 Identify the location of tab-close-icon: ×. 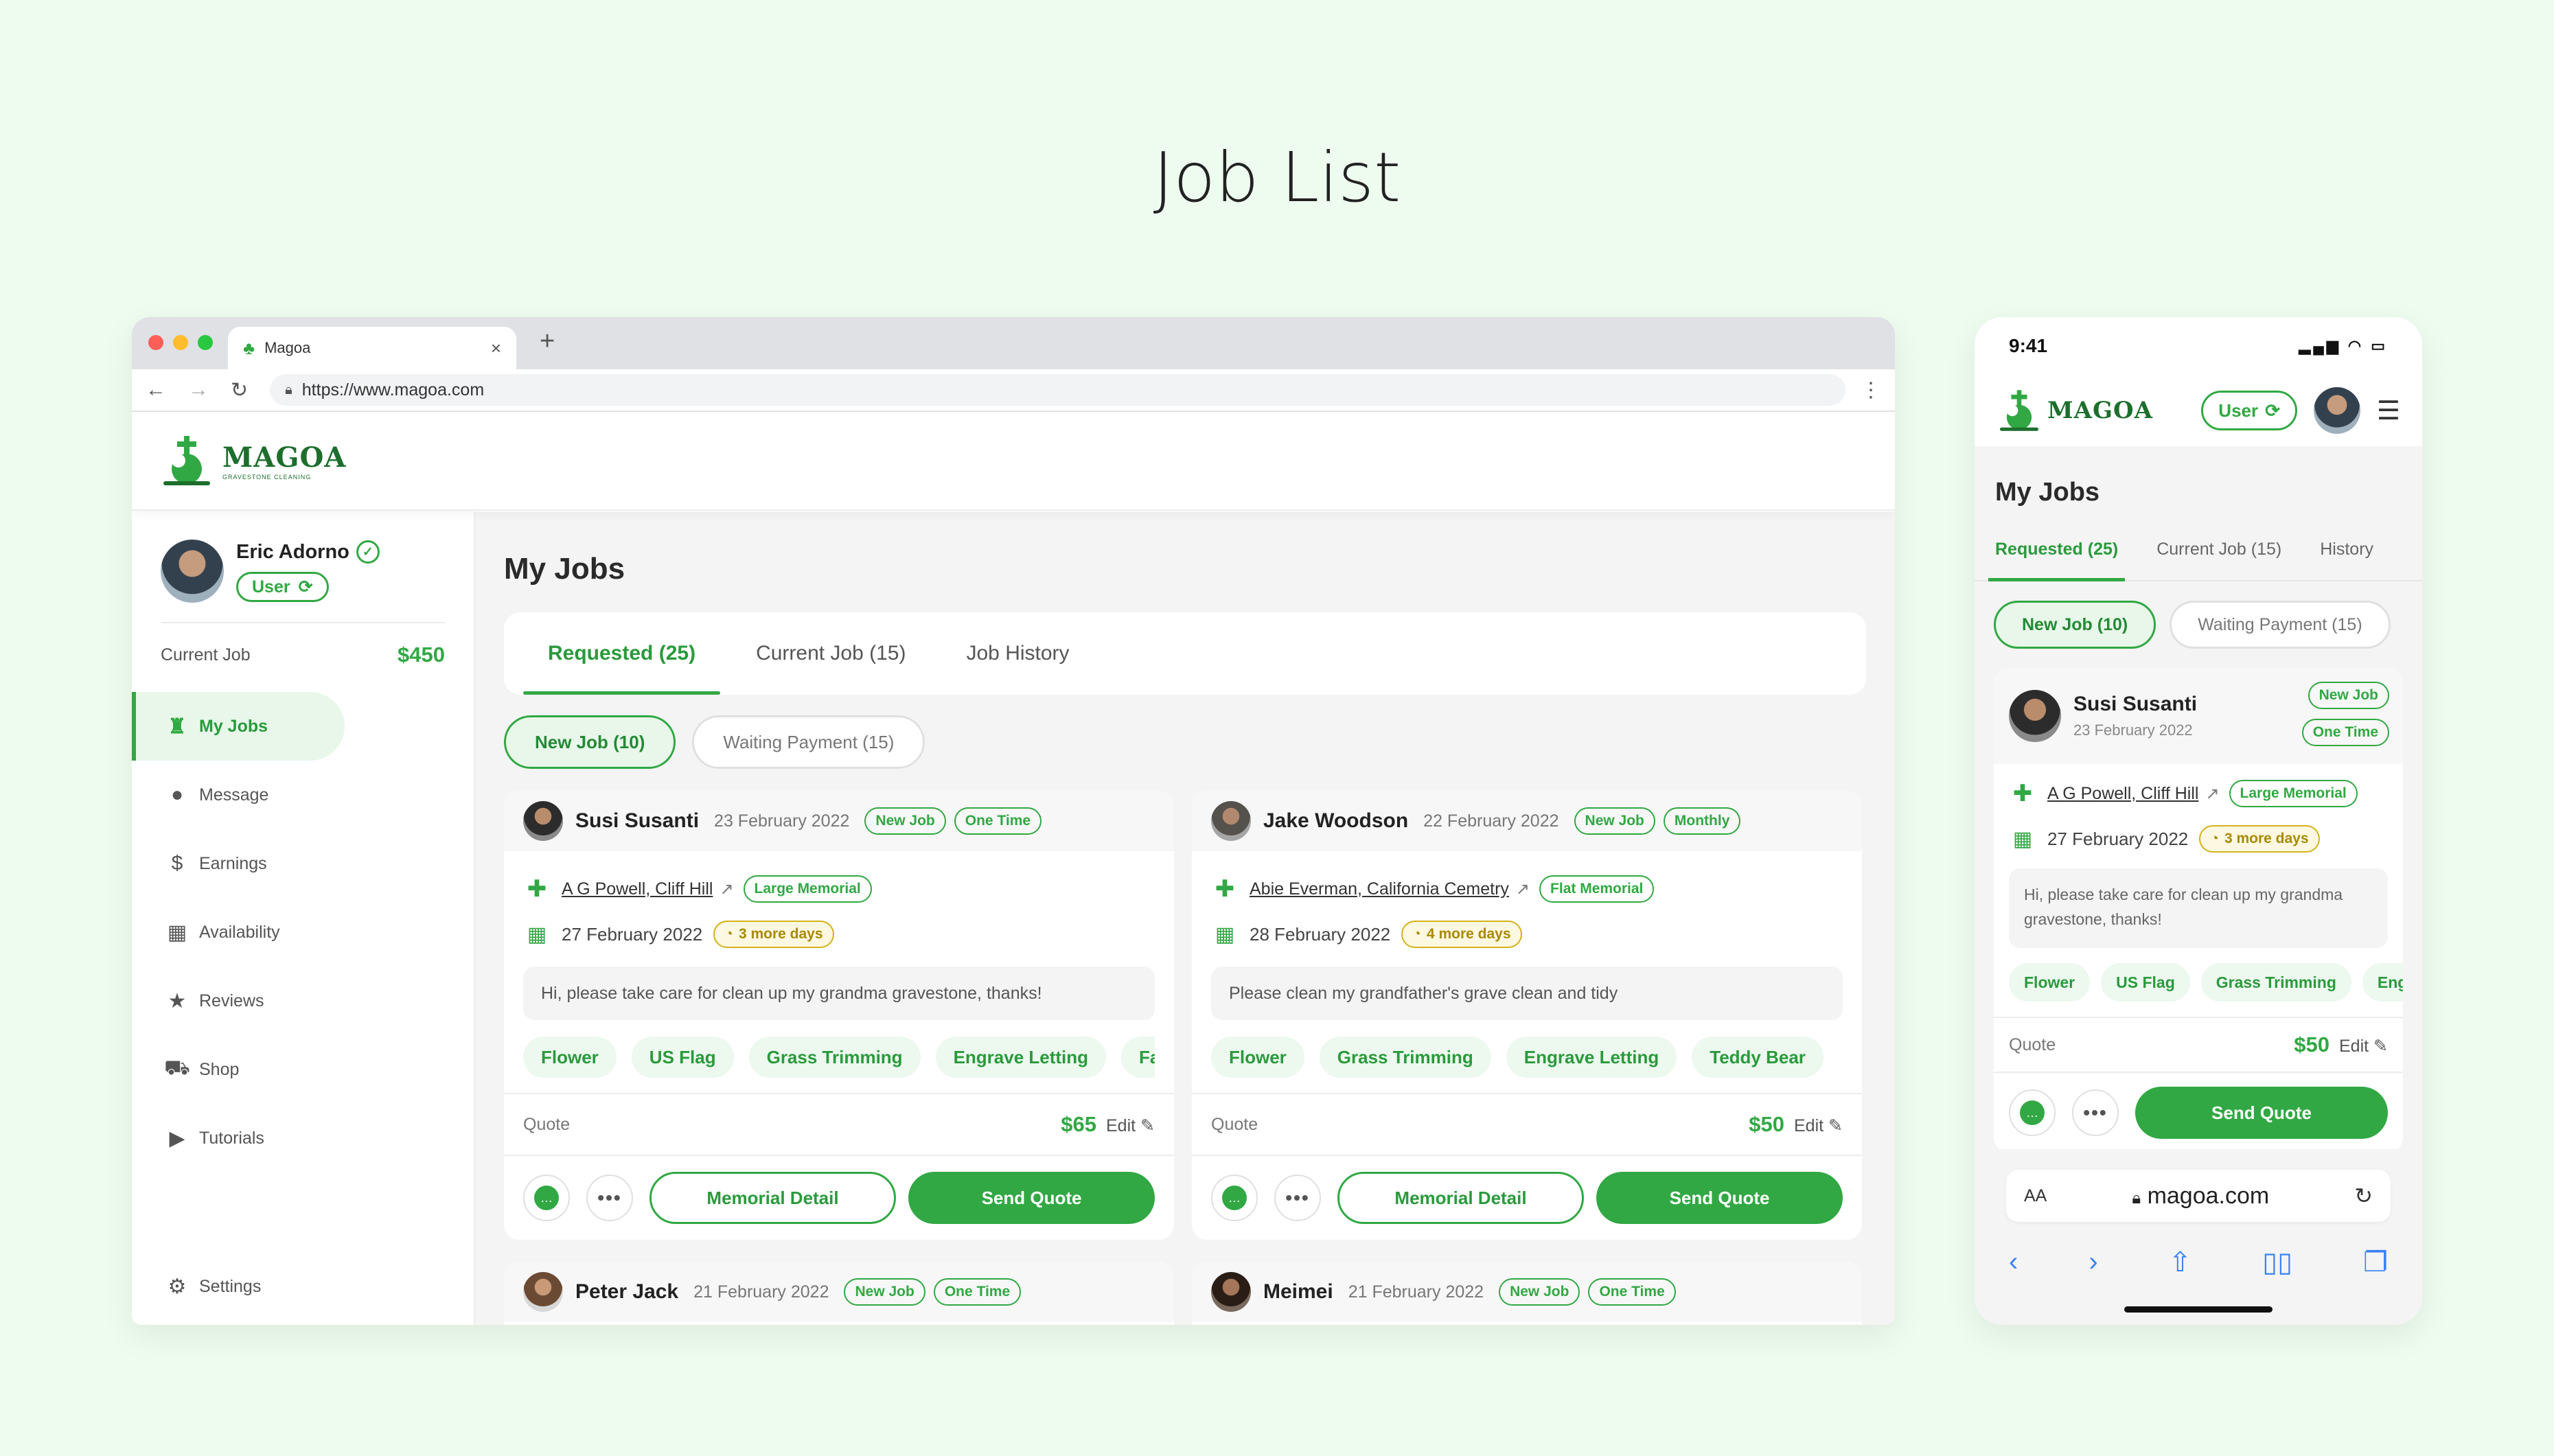
(496, 348).